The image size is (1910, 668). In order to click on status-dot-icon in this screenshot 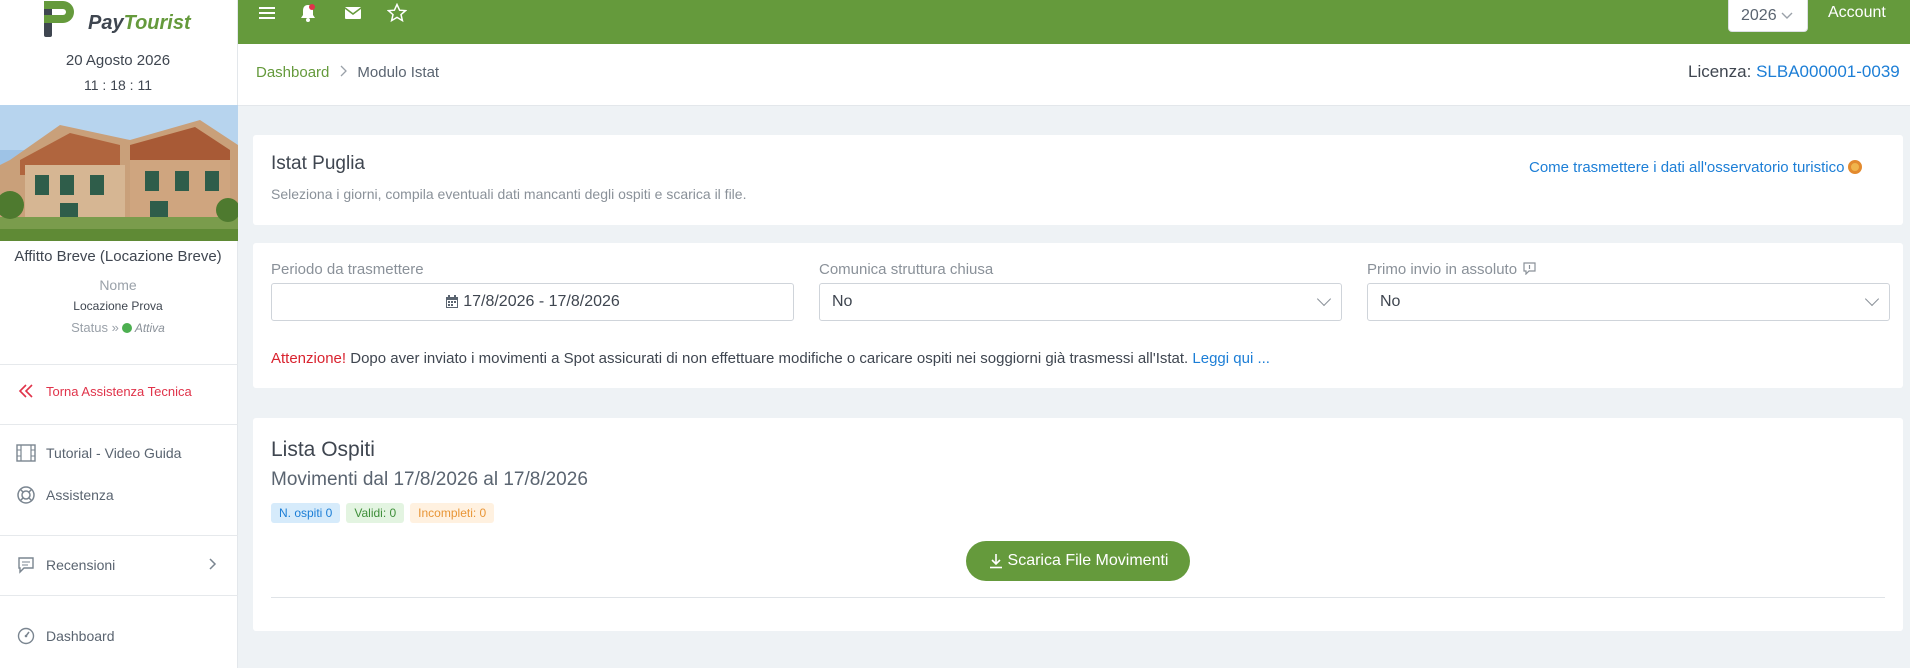, I will do `click(126, 328)`.